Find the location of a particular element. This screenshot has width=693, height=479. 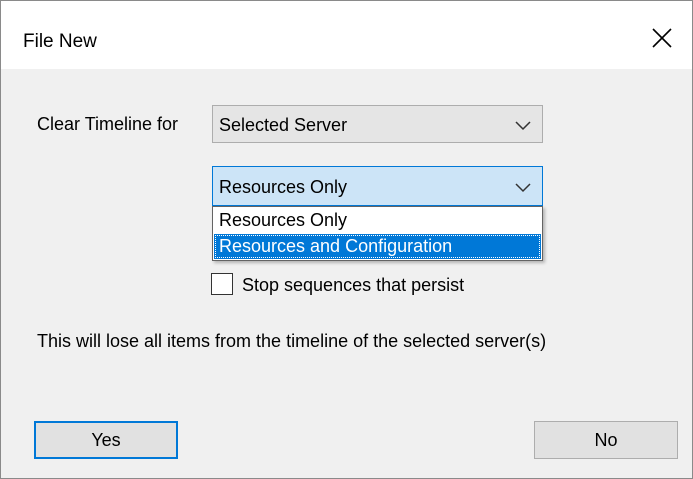

scope-select-value: Resources Only is located at coordinates (283, 187).